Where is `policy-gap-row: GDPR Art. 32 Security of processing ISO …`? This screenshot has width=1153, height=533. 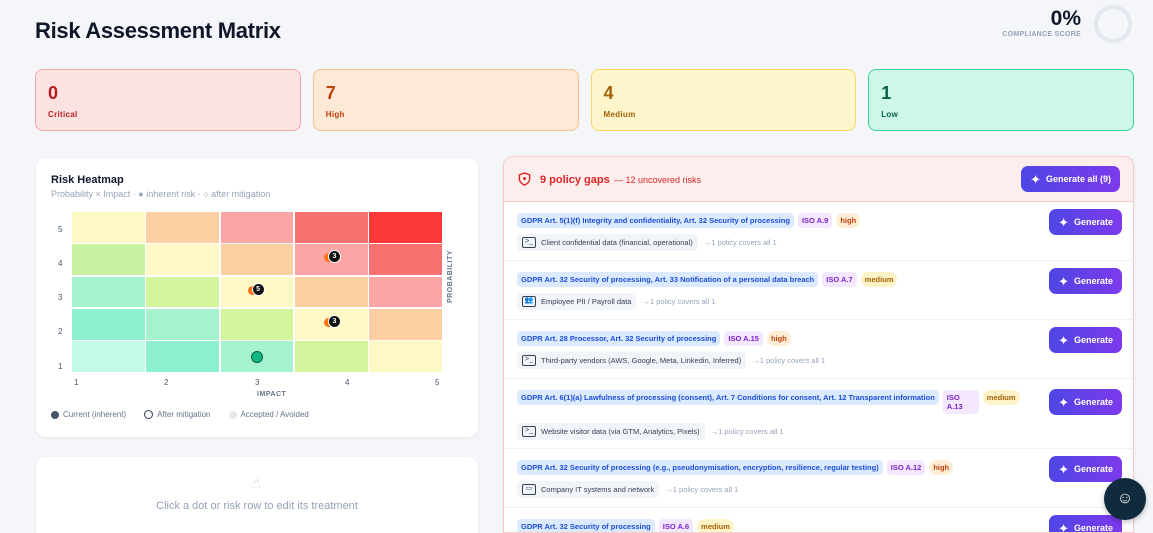 policy-gap-row: GDPR Art. 32 Security of processing ISO … is located at coordinates (818, 520).